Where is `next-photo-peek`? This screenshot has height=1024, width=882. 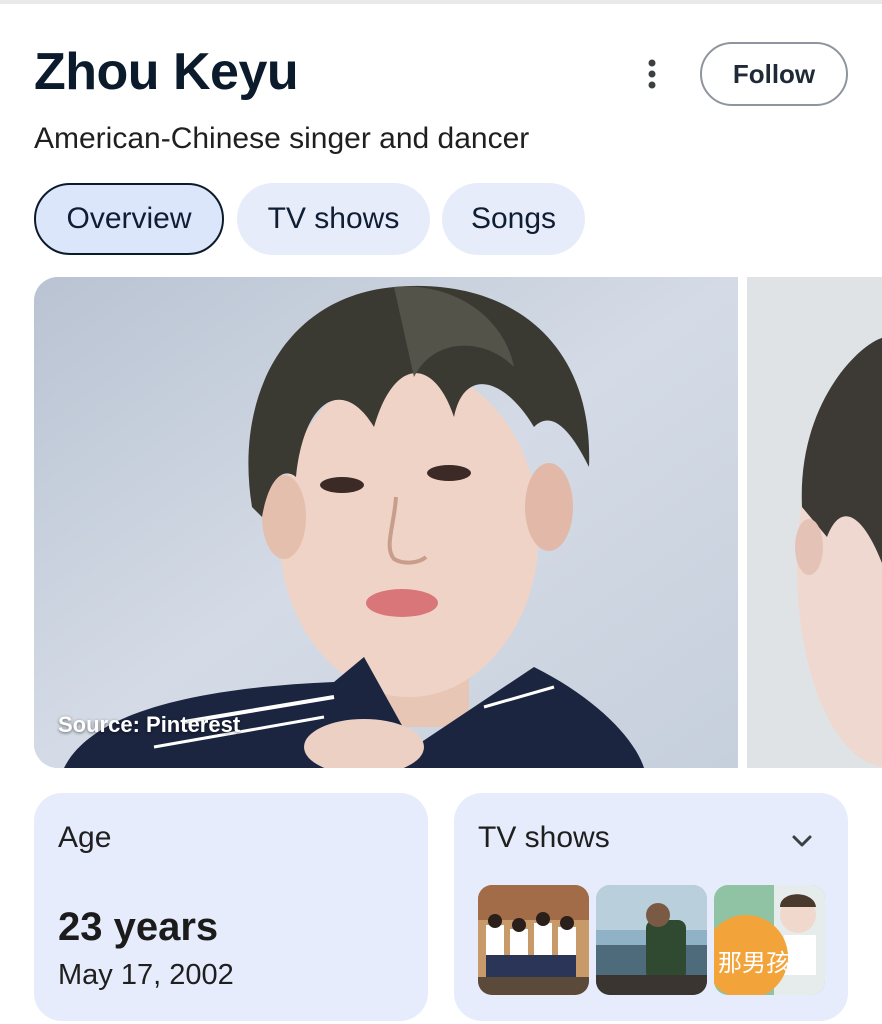 next-photo-peek is located at coordinates (814, 522).